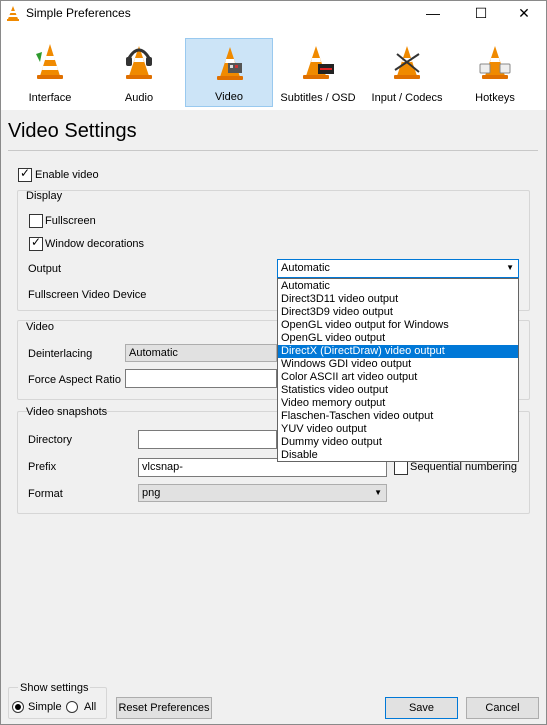  What do you see at coordinates (45, 269) in the screenshot?
I see `output-label: Output` at bounding box center [45, 269].